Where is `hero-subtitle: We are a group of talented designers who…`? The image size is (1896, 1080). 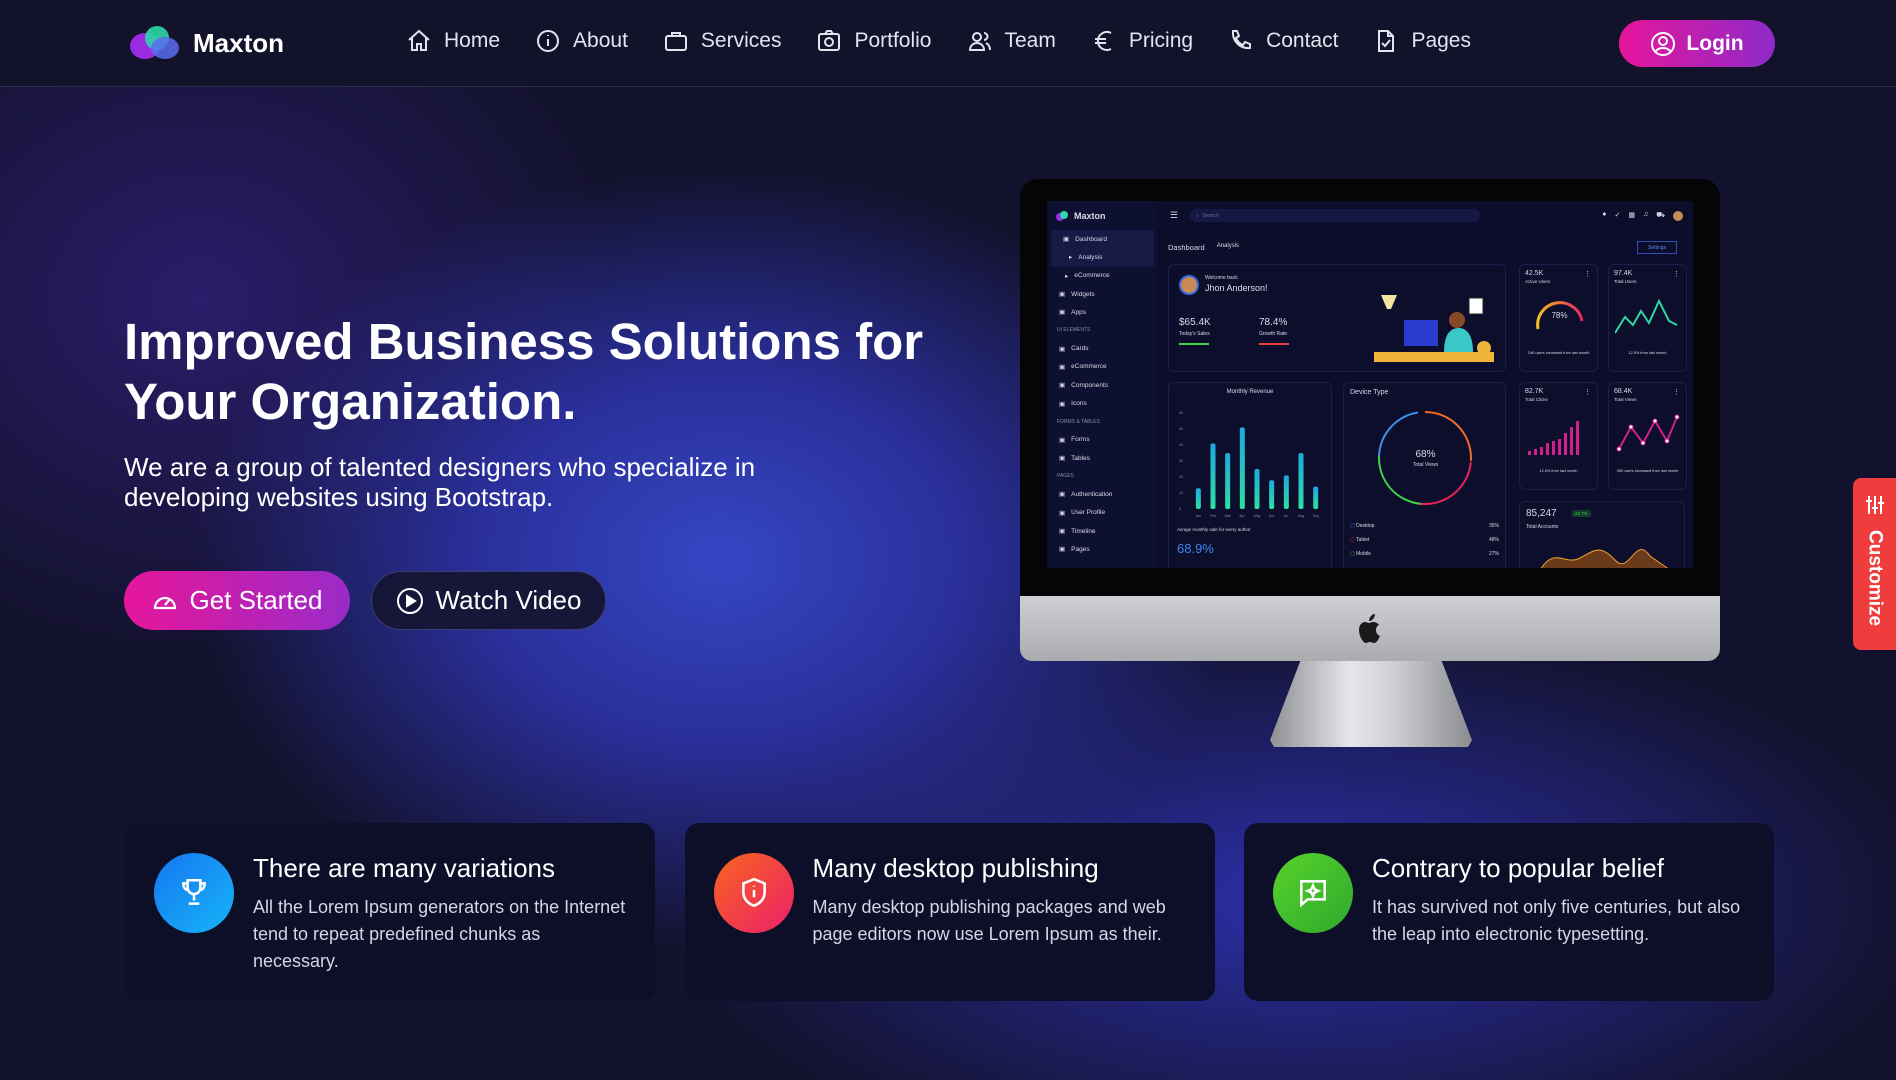 hero-subtitle: We are a group of talented designers who… is located at coordinates (440, 482).